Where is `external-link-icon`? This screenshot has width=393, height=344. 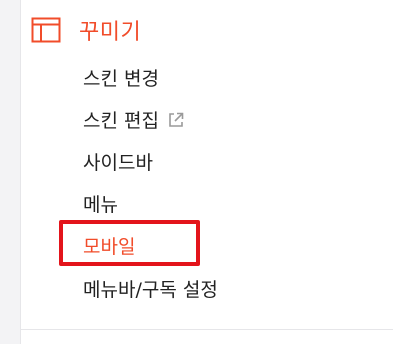 external-link-icon is located at coordinates (176, 120).